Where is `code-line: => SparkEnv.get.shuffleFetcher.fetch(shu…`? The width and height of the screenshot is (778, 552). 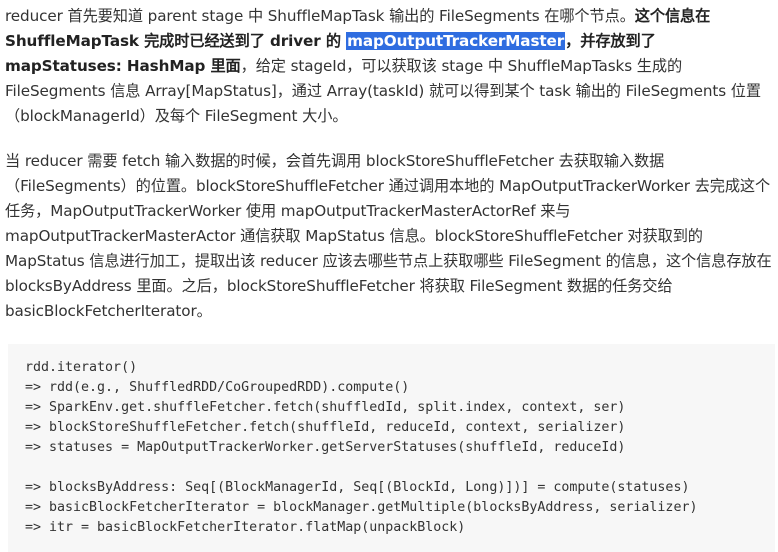 code-line: => SparkEnv.get.shuffleFetcher.fetch(shu… is located at coordinates (325, 407).